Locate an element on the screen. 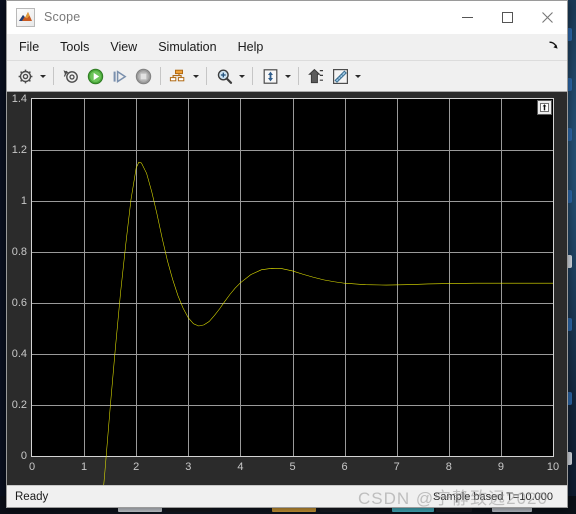  layout-icon is located at coordinates (178, 76).